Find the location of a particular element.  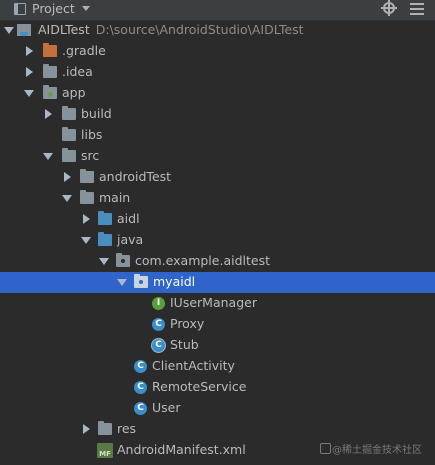

watermark-logo-icon is located at coordinates (325, 448).